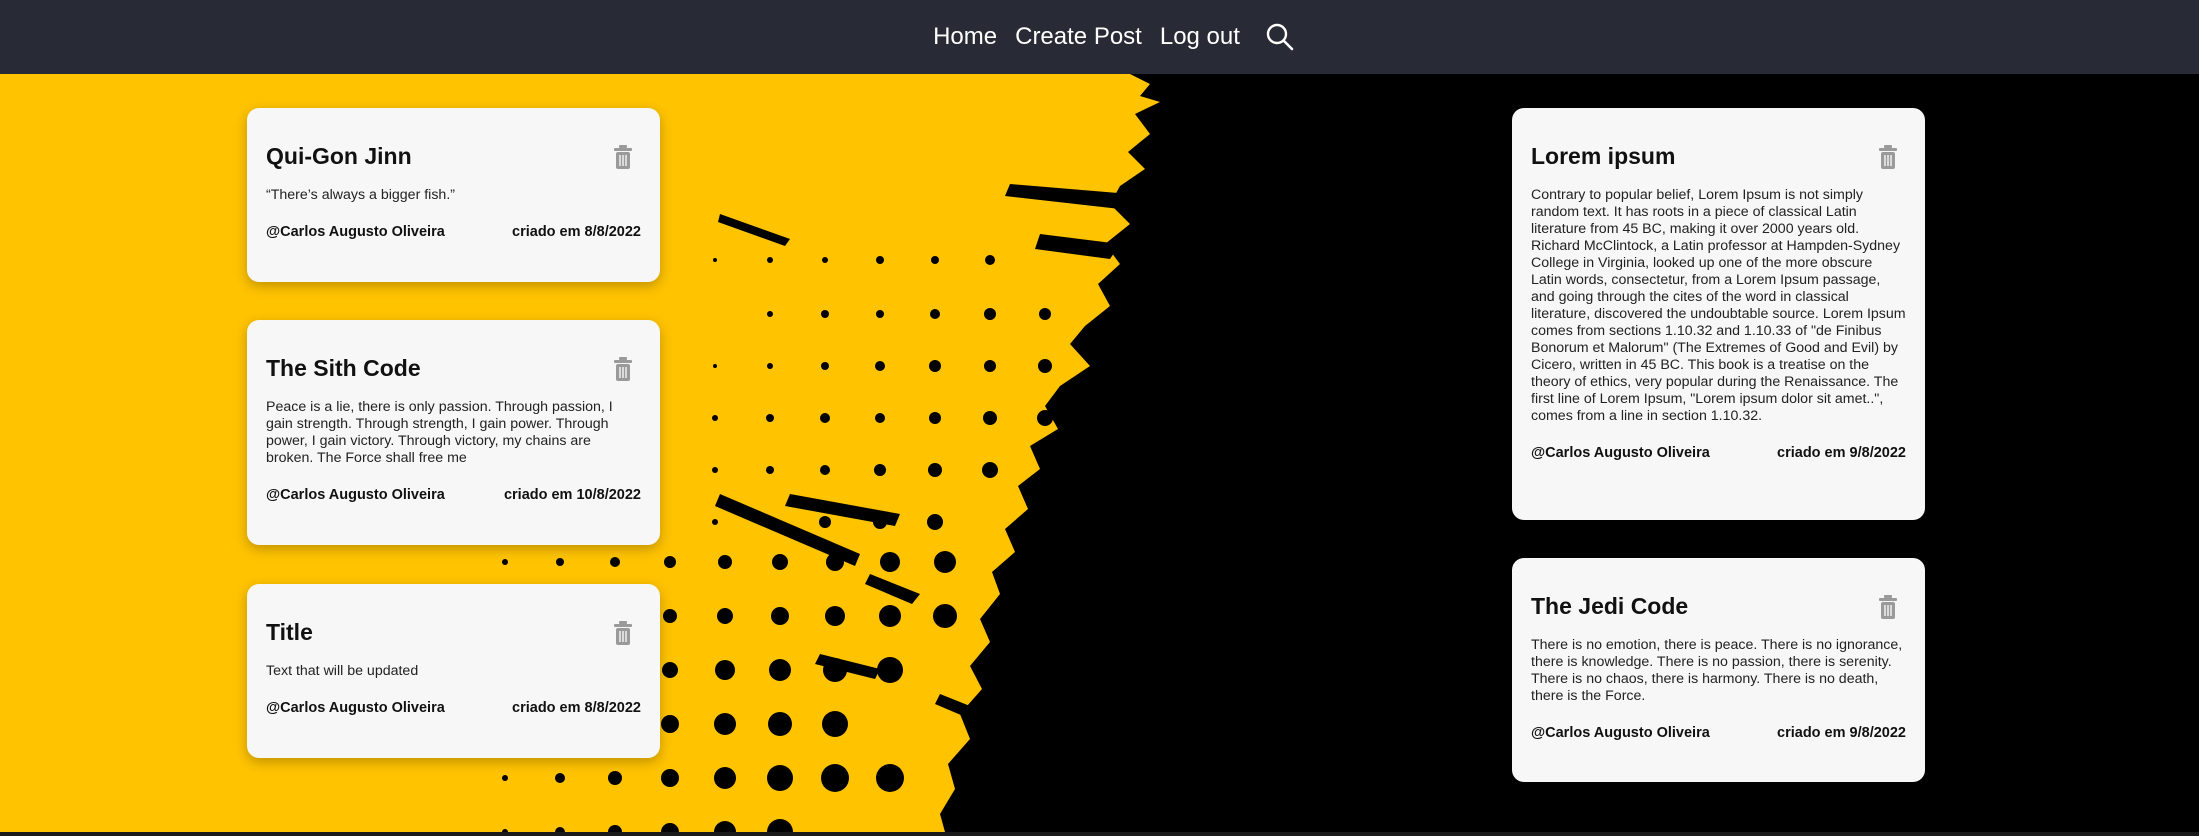 The width and height of the screenshot is (2199, 836). What do you see at coordinates (572, 495) in the screenshot?
I see `post-date: criado em 10/8/2022` at bounding box center [572, 495].